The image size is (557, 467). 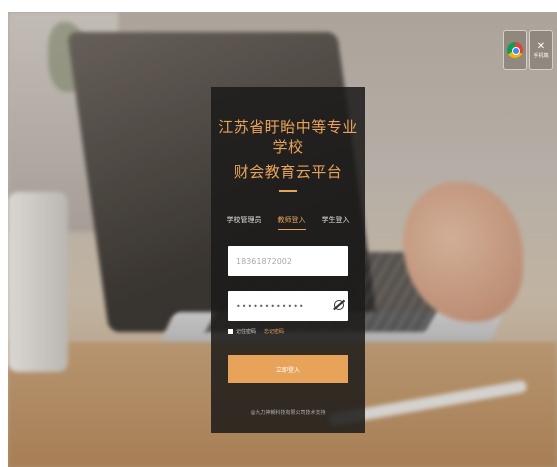 I want to click on username-input: 18361872002, so click(x=288, y=261).